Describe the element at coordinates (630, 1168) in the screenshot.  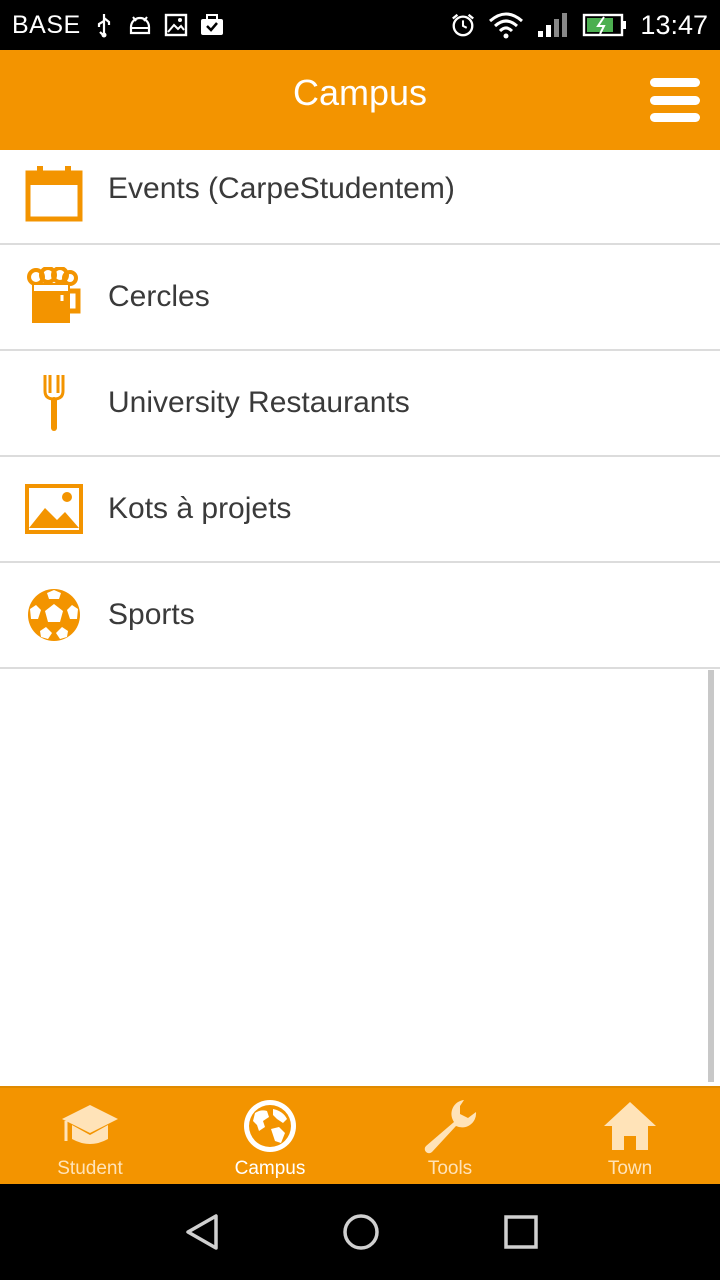
I see `tab-label: Town` at that location.